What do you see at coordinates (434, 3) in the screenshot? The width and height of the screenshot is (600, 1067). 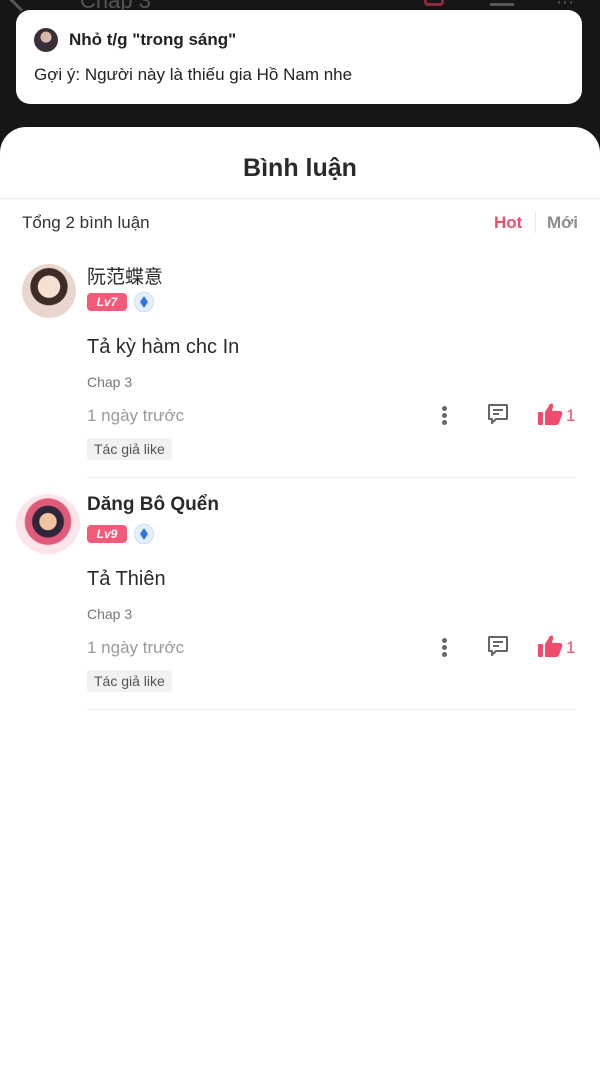 I see `gift-icon` at bounding box center [434, 3].